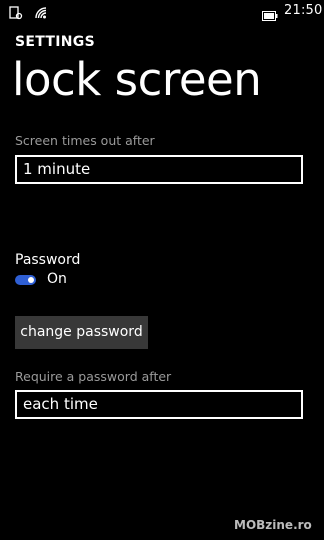  Describe the element at coordinates (81, 332) in the screenshot. I see `change-password-button: change password` at that location.